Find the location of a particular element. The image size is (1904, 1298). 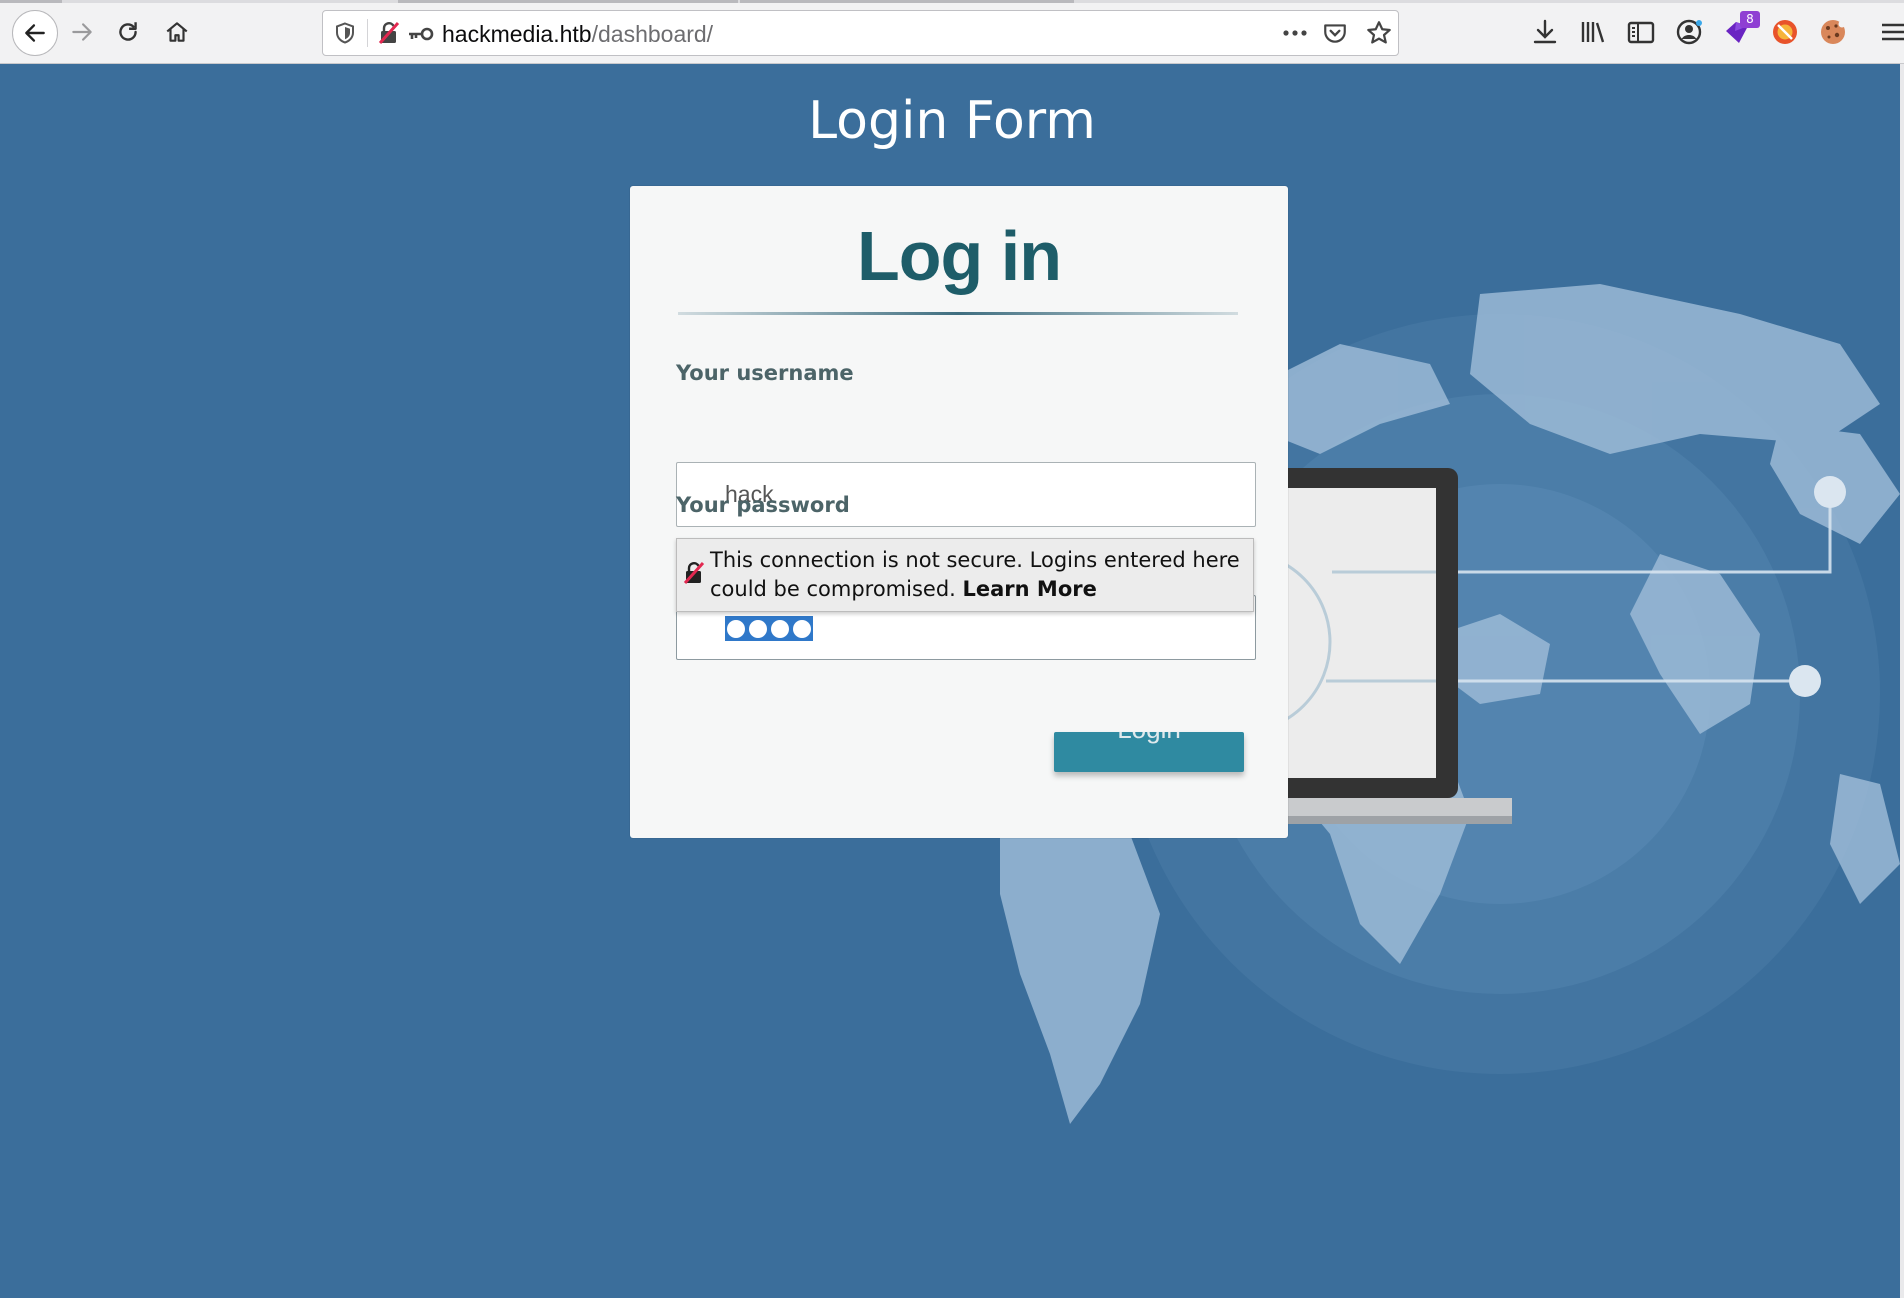

extension-badge: 8 is located at coordinates (1750, 19).